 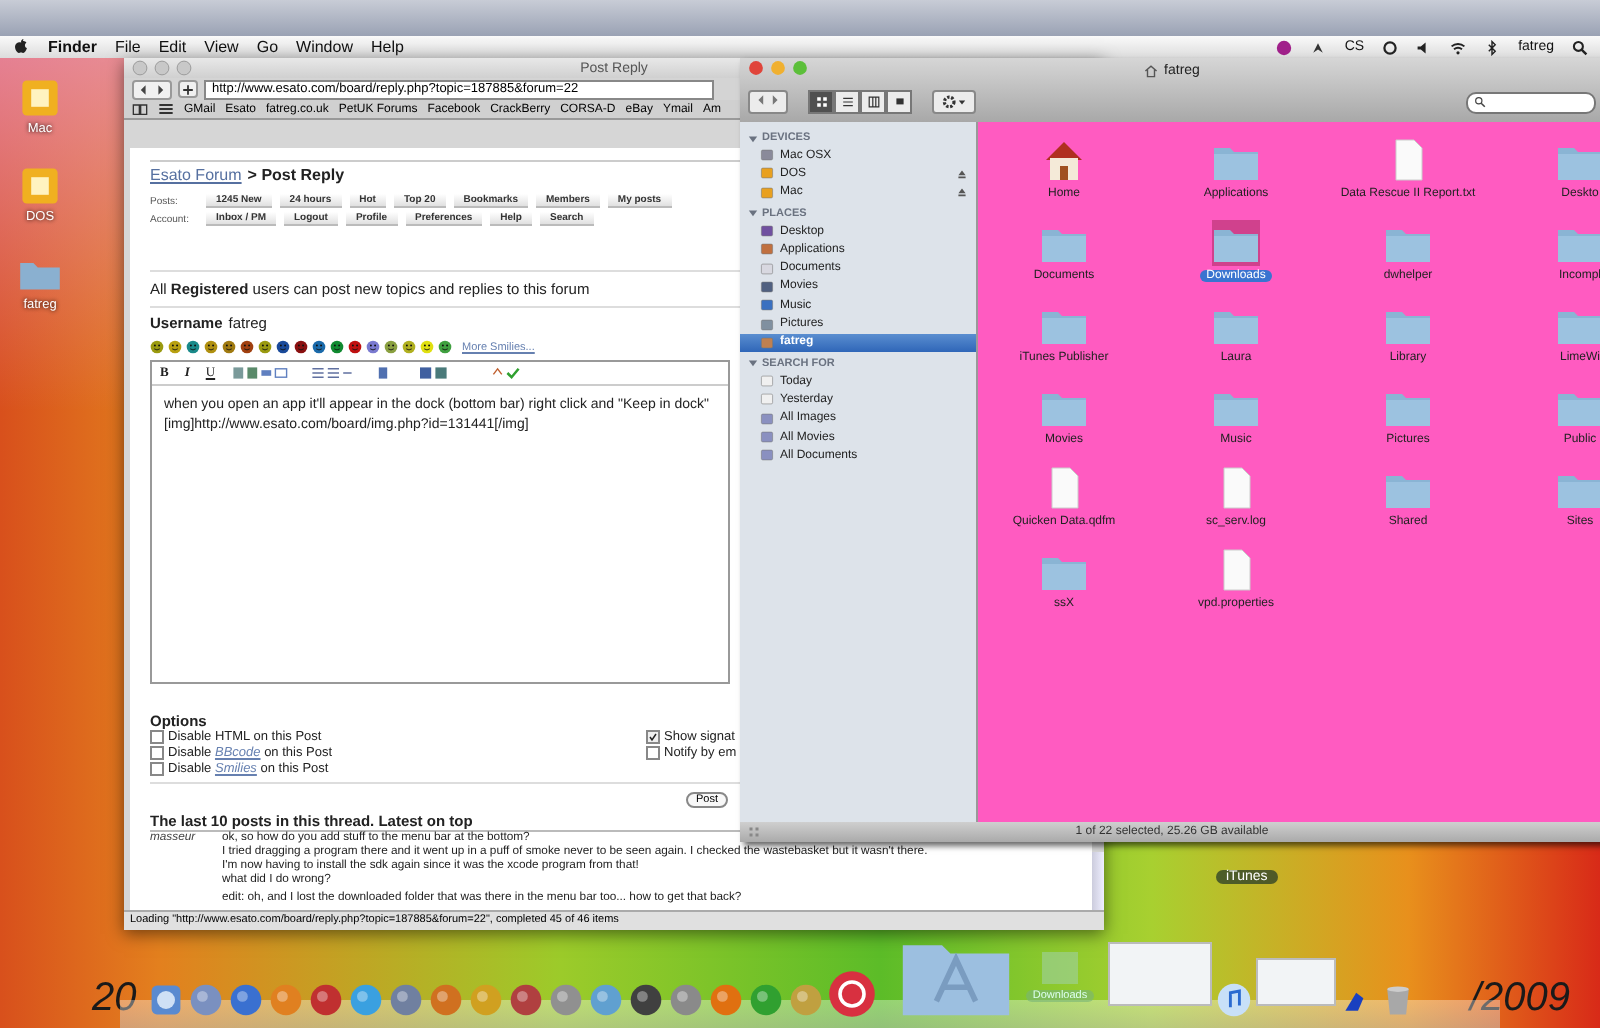 What do you see at coordinates (1098, 881) in the screenshot?
I see `scrollbar` at bounding box center [1098, 881].